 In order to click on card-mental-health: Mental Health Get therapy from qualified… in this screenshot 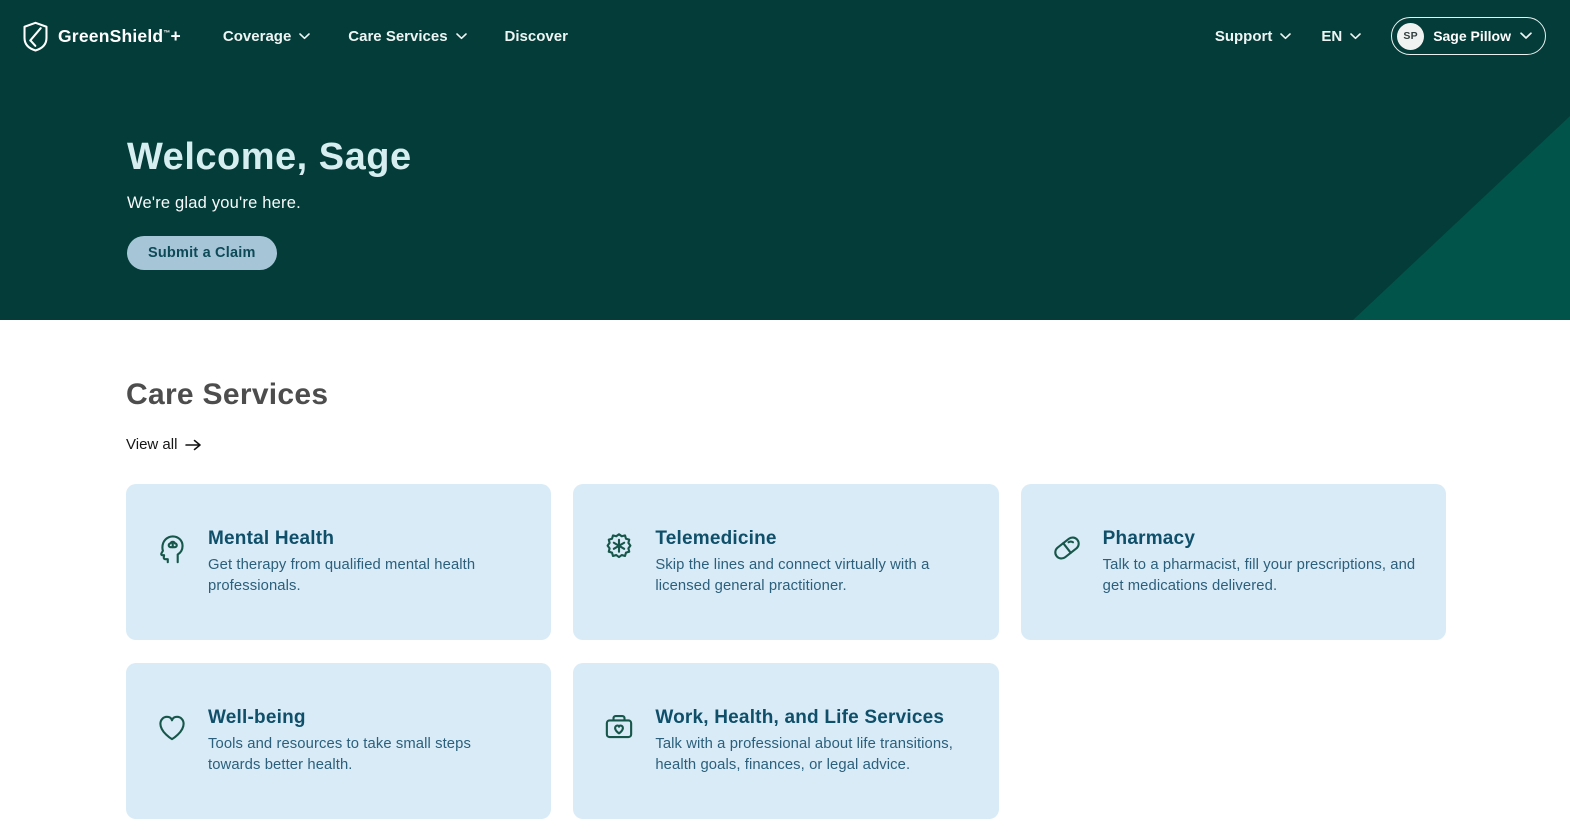, I will do `click(339, 562)`.